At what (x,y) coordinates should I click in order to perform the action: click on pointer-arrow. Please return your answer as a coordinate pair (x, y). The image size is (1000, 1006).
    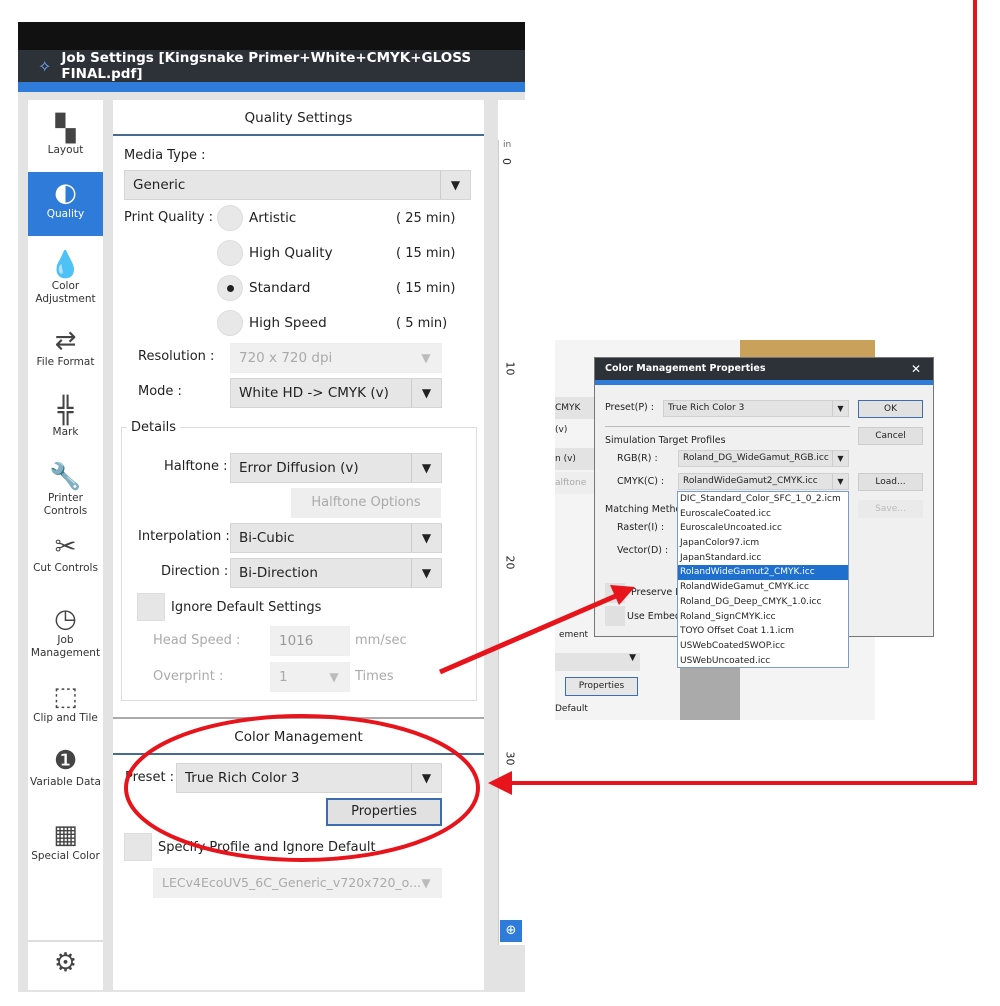
    Looking at the image, I should click on (529, 633).